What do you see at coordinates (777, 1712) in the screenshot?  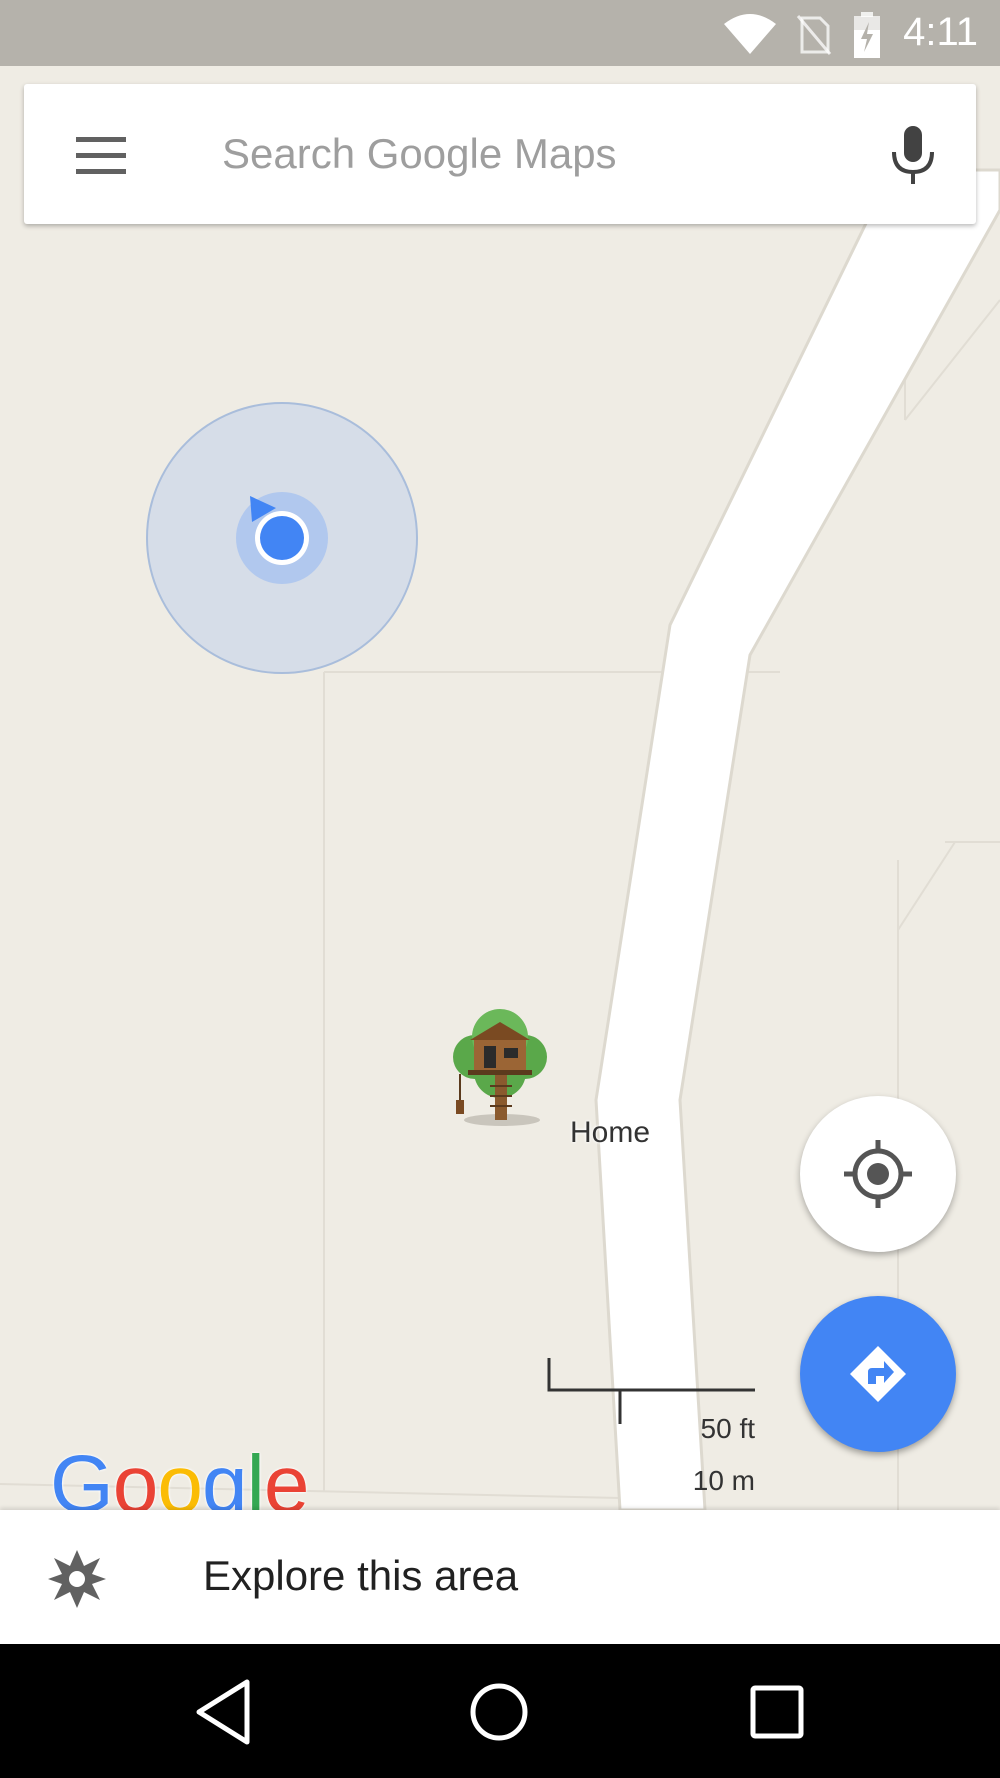 I see `recents-icon` at bounding box center [777, 1712].